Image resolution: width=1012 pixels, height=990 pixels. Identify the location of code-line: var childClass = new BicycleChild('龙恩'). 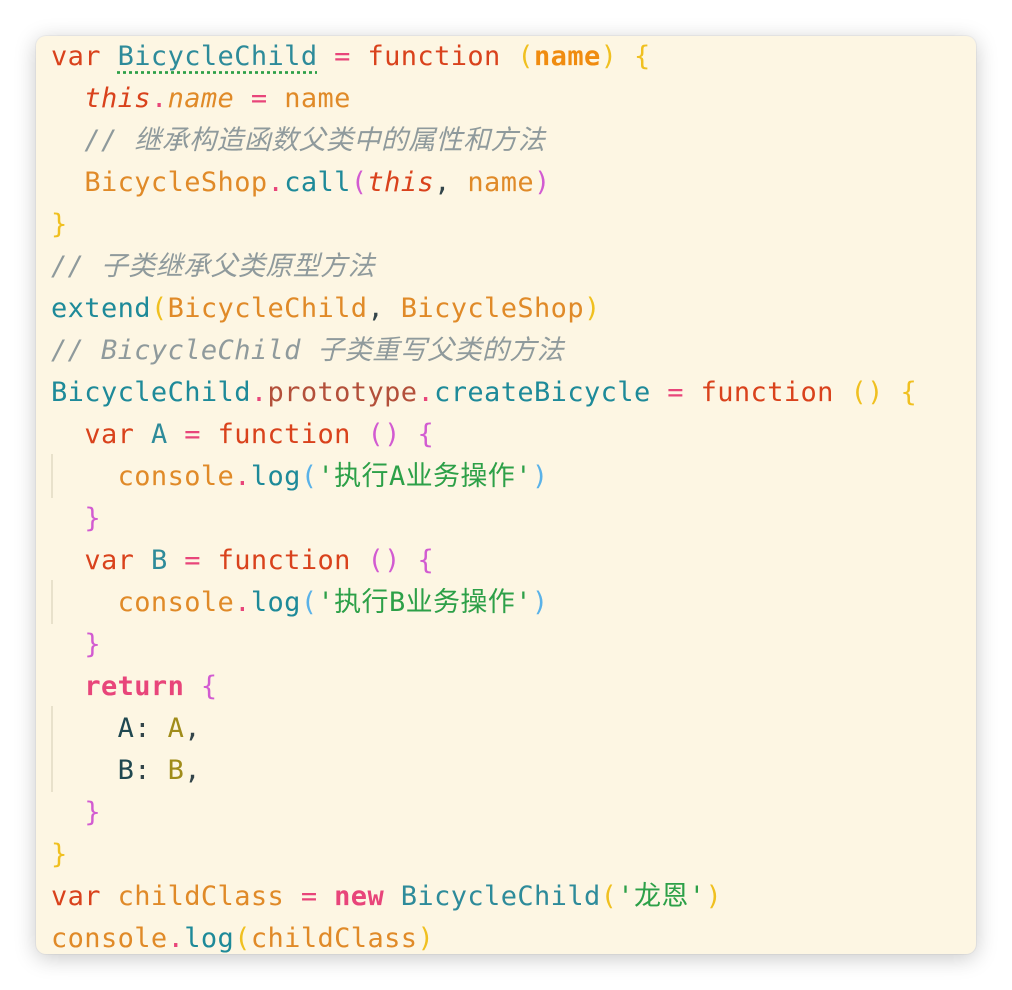
(484, 897).